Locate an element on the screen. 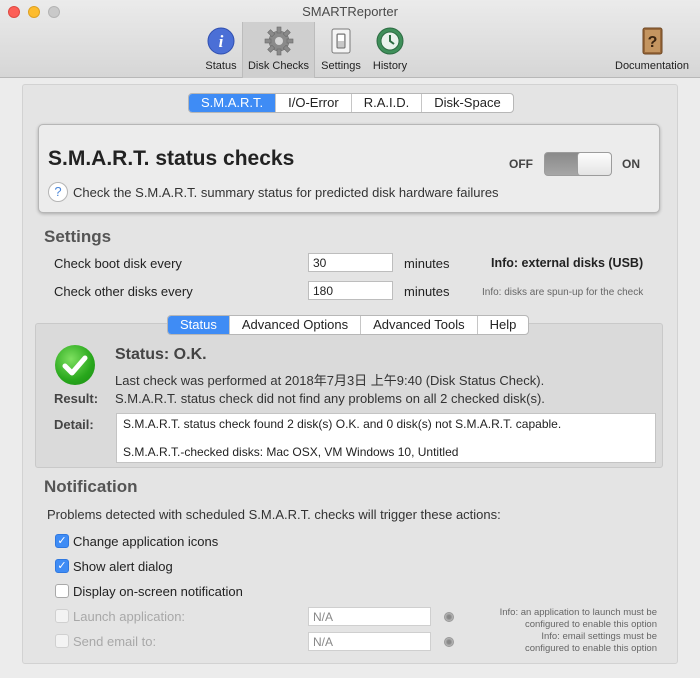  toolbar-history-label: History is located at coordinates (390, 66).